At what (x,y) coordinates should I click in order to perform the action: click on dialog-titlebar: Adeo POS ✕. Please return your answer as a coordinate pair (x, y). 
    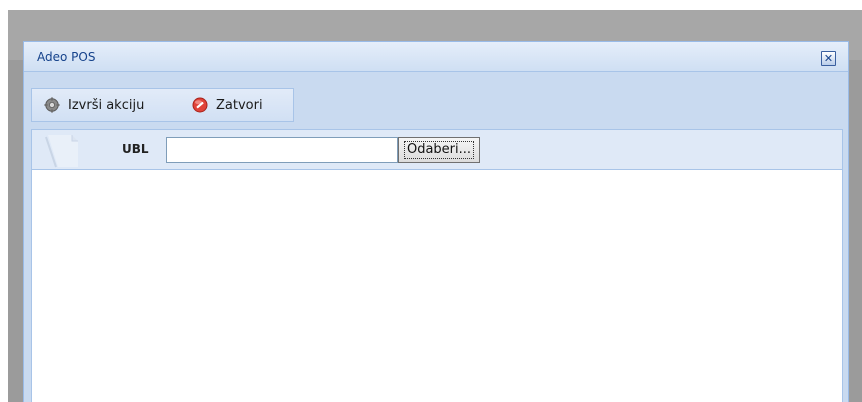
    Looking at the image, I should click on (436, 57).